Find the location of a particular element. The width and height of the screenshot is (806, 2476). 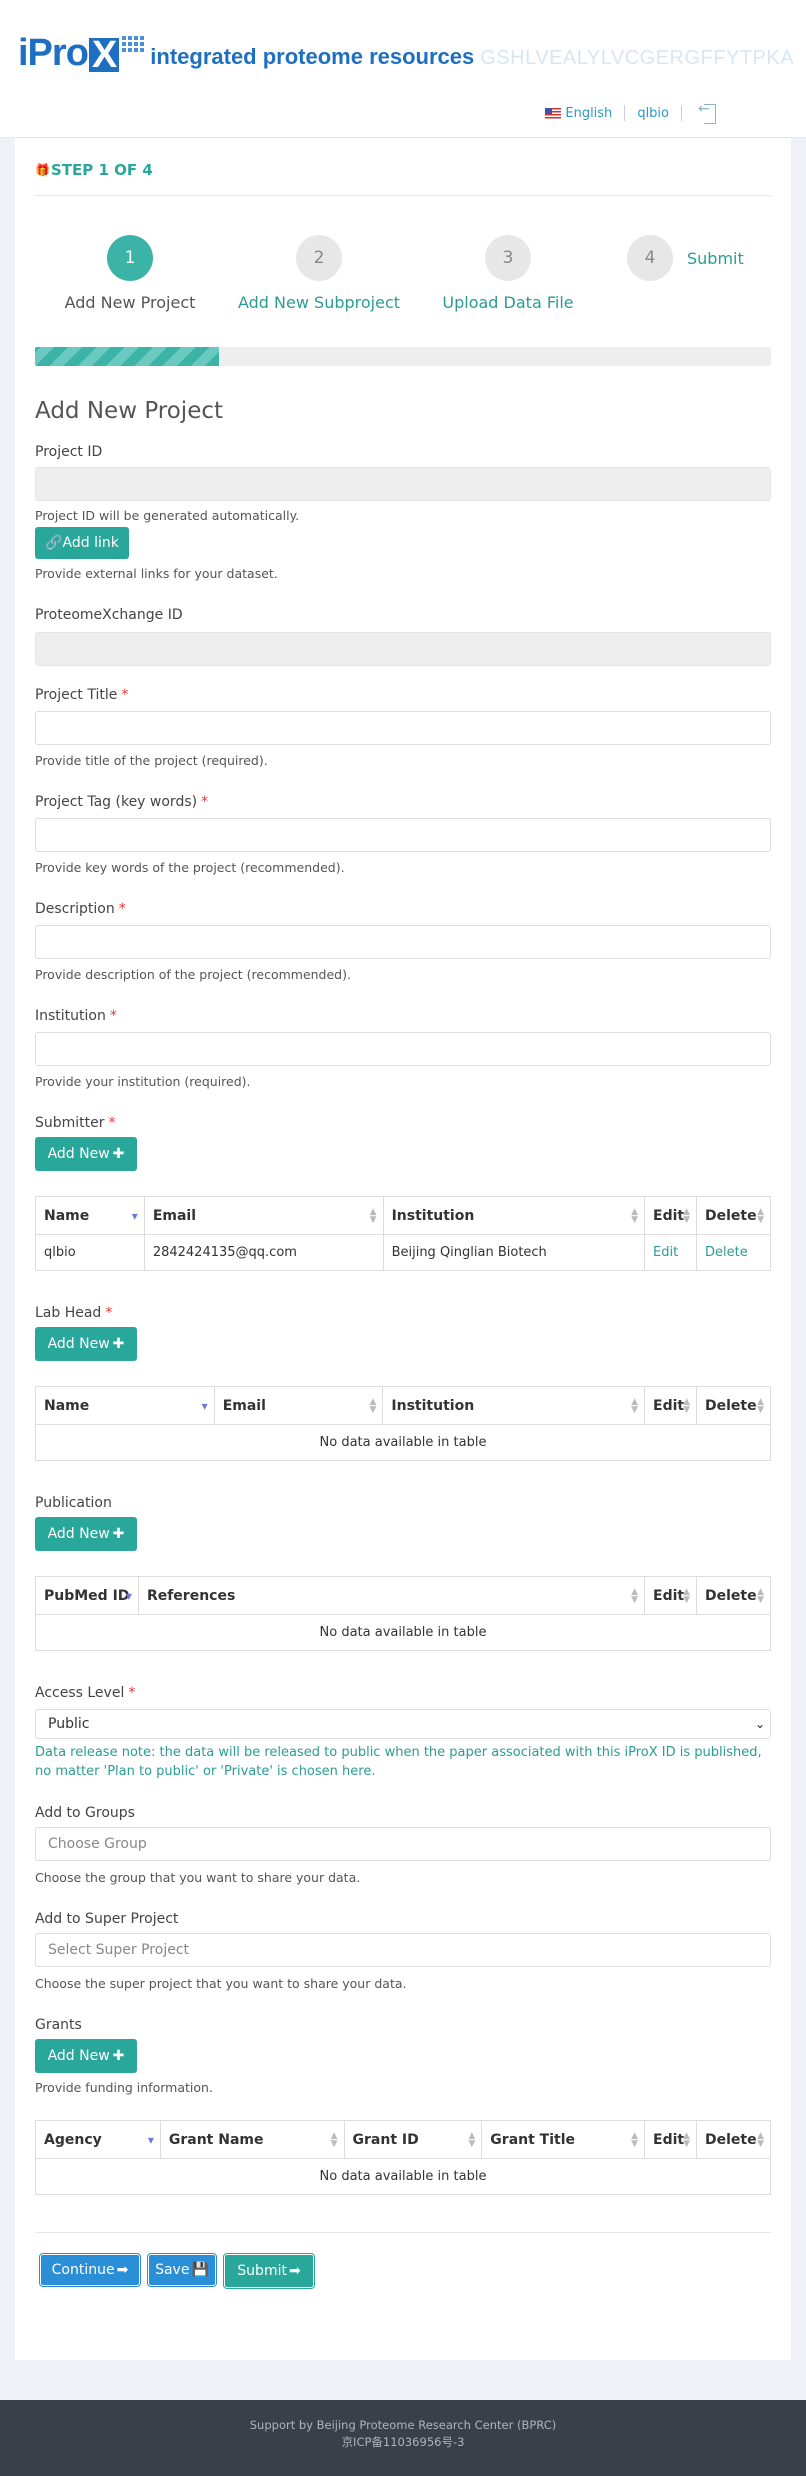

lab-head-label: Lab Head * is located at coordinates (74, 1313).